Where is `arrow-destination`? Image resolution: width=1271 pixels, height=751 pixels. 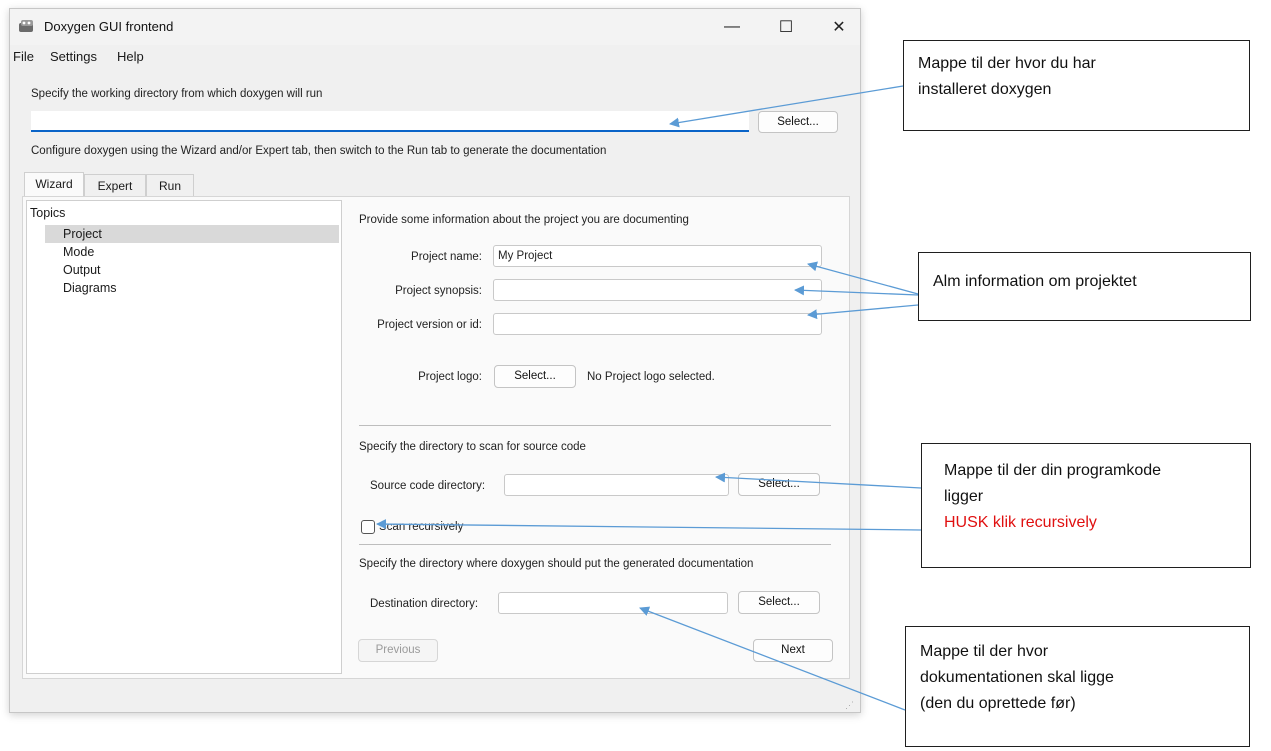 arrow-destination is located at coordinates (772, 658).